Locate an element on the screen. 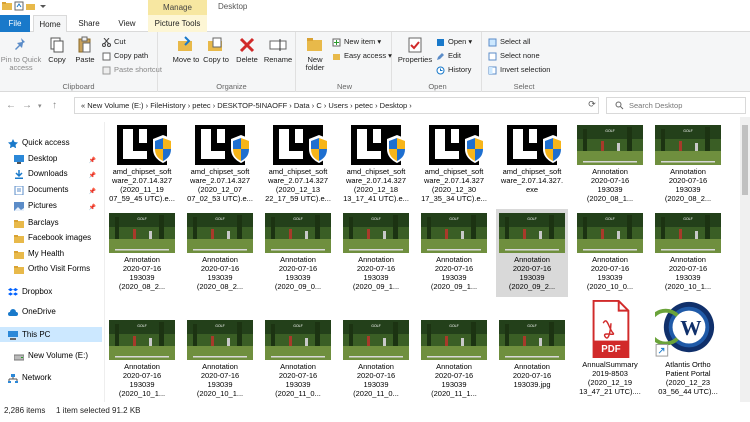  new-folder-icon is located at coordinates (31, 6).